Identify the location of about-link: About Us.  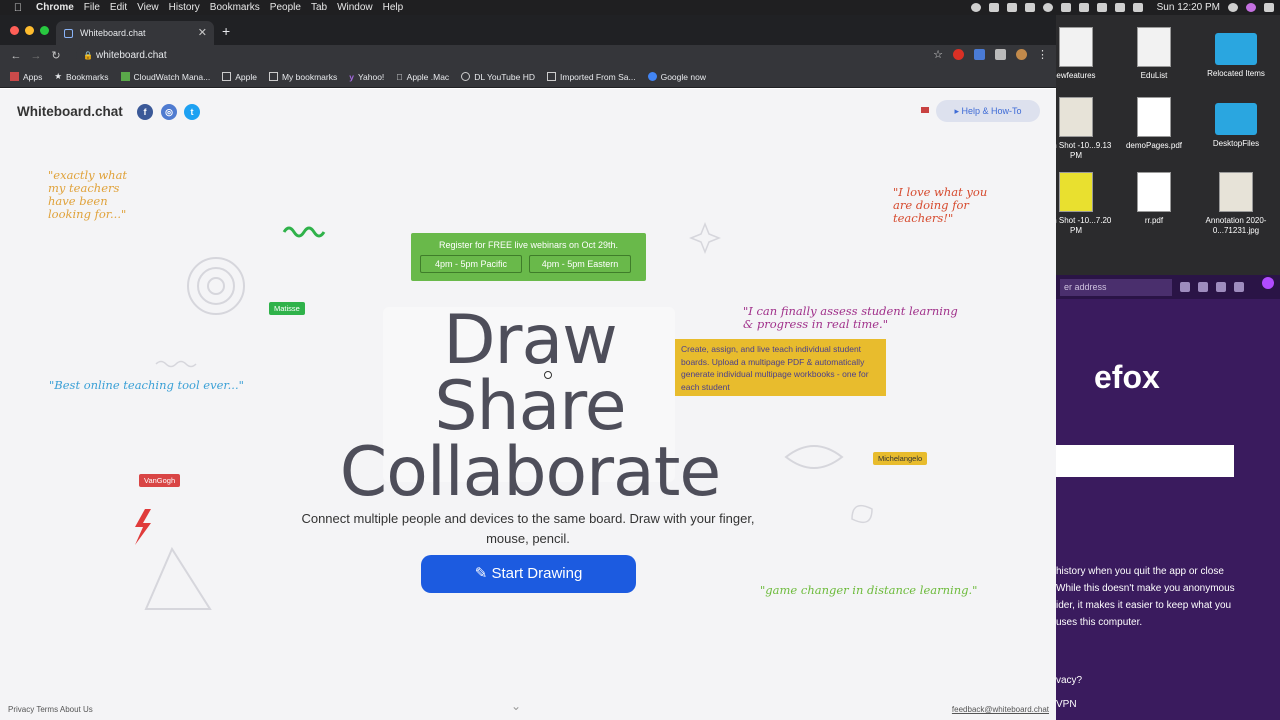
(76, 709).